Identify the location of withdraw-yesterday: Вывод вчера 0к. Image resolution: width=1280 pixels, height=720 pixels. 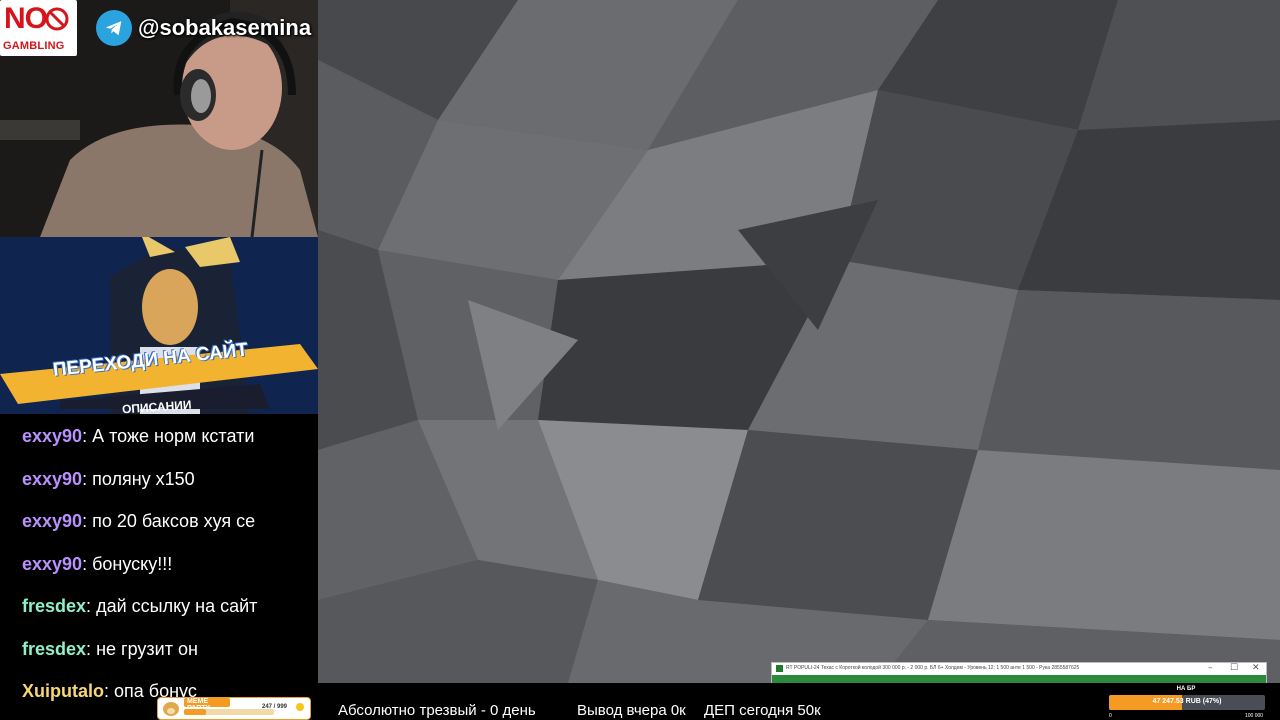
(631, 710).